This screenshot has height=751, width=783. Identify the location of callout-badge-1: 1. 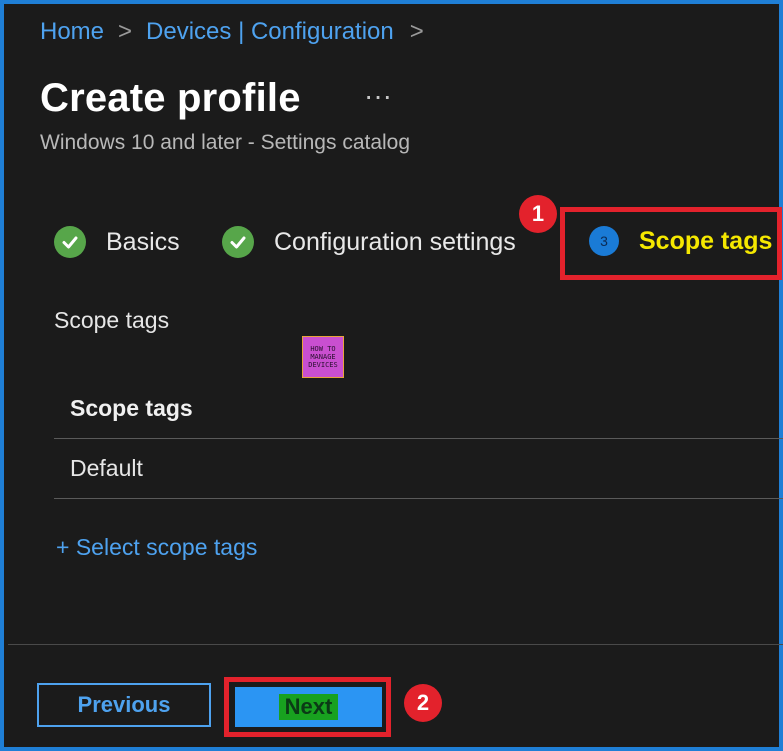
(538, 214).